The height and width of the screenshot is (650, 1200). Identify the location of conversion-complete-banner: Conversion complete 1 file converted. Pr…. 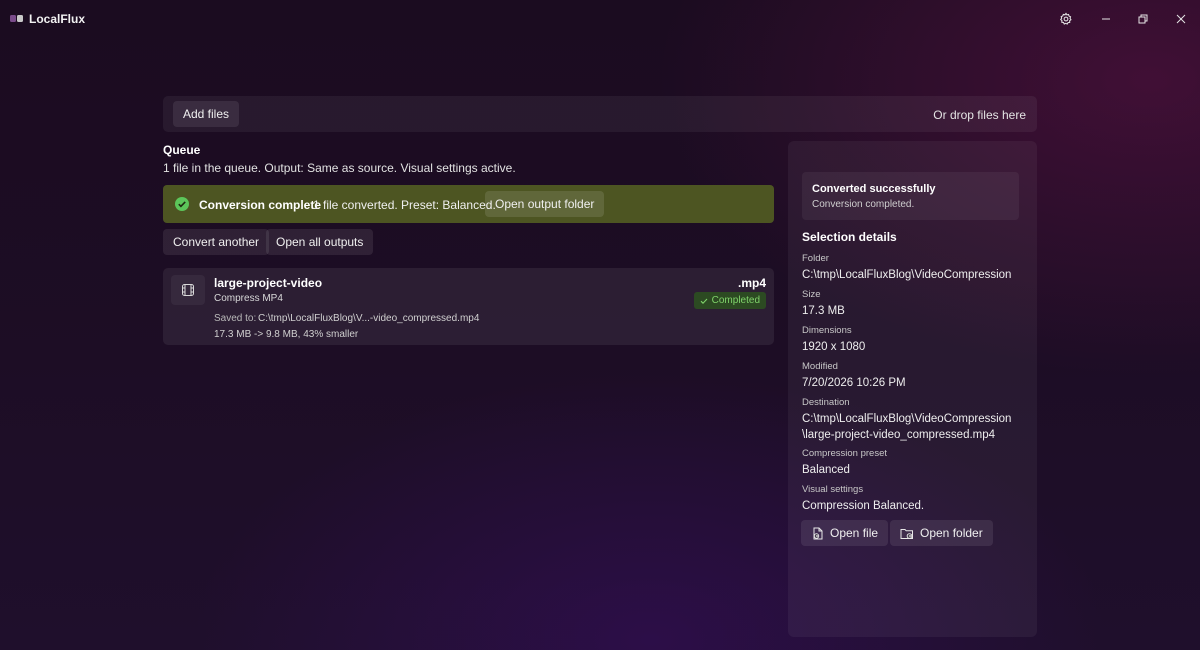
(468, 204).